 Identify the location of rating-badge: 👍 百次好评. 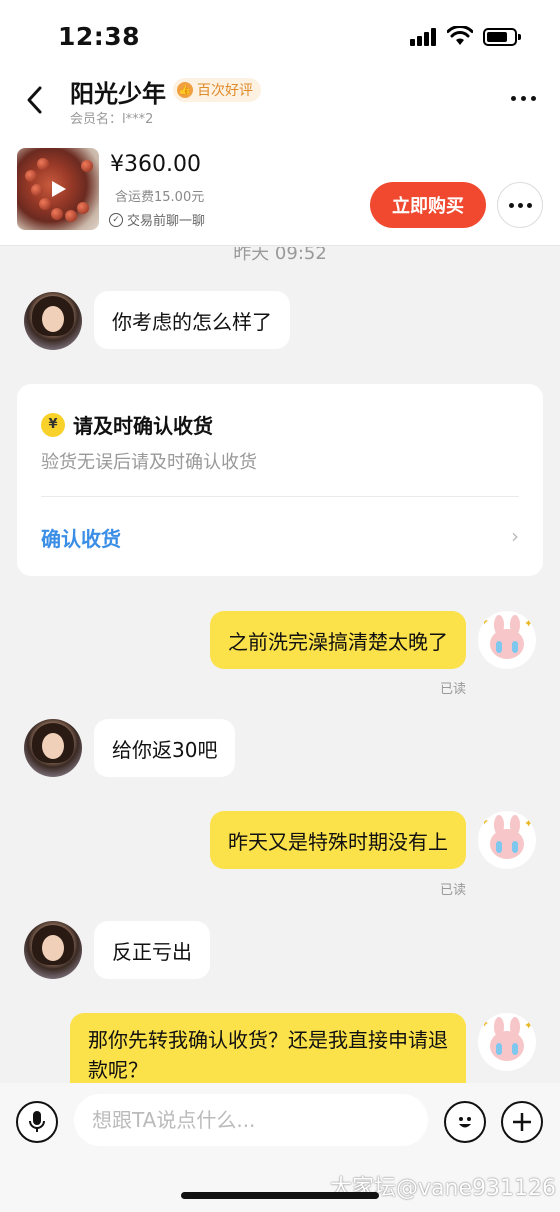
(217, 90).